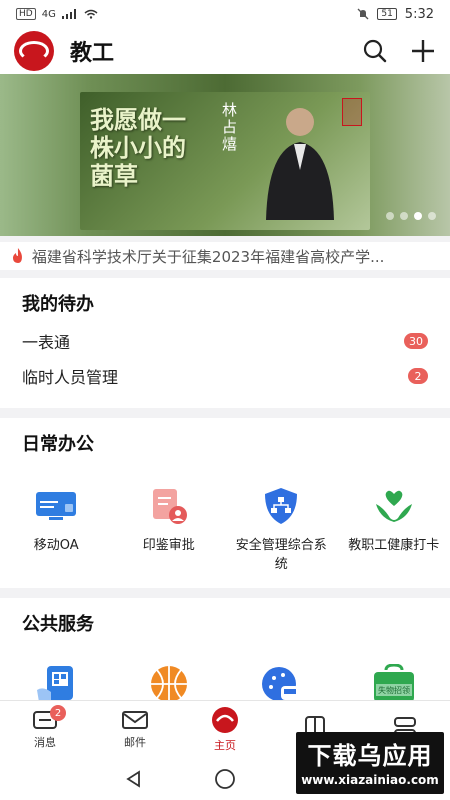 This screenshot has height=800, width=450. Describe the element at coordinates (225, 720) in the screenshot. I see `home-logo-icon` at that location.